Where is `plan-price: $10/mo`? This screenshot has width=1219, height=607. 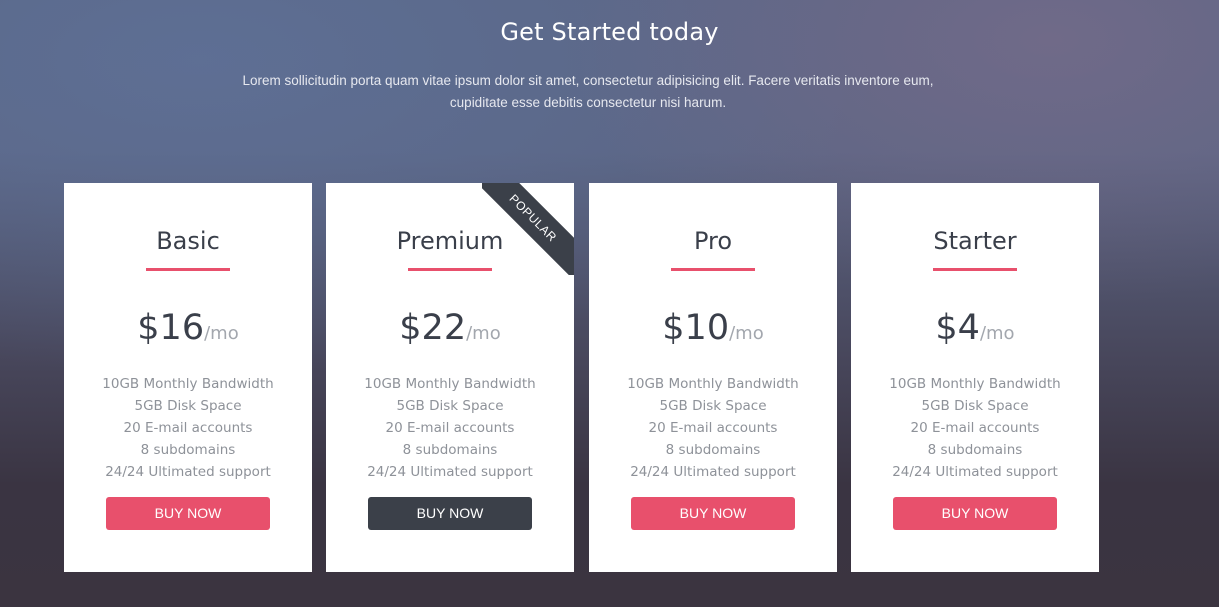
plan-price: $10/mo is located at coordinates (713, 328).